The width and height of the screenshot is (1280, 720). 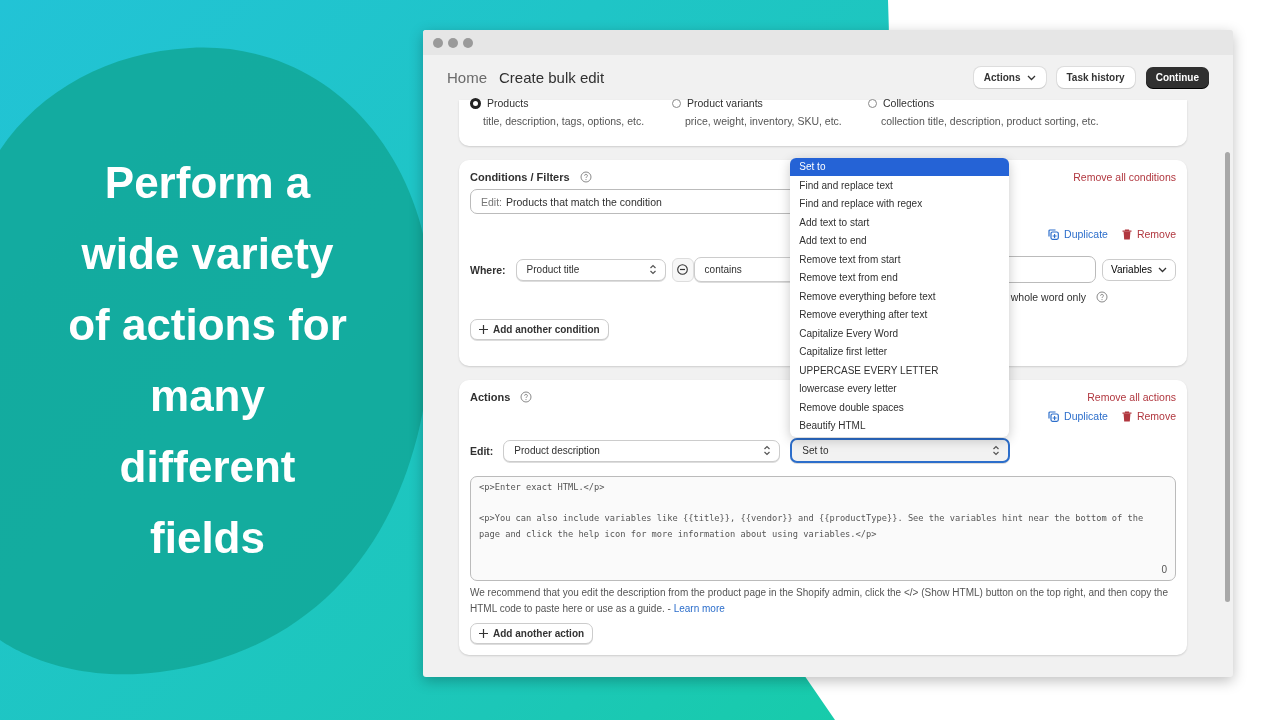 I want to click on menu-item: Beautify HTML, so click(x=900, y=425).